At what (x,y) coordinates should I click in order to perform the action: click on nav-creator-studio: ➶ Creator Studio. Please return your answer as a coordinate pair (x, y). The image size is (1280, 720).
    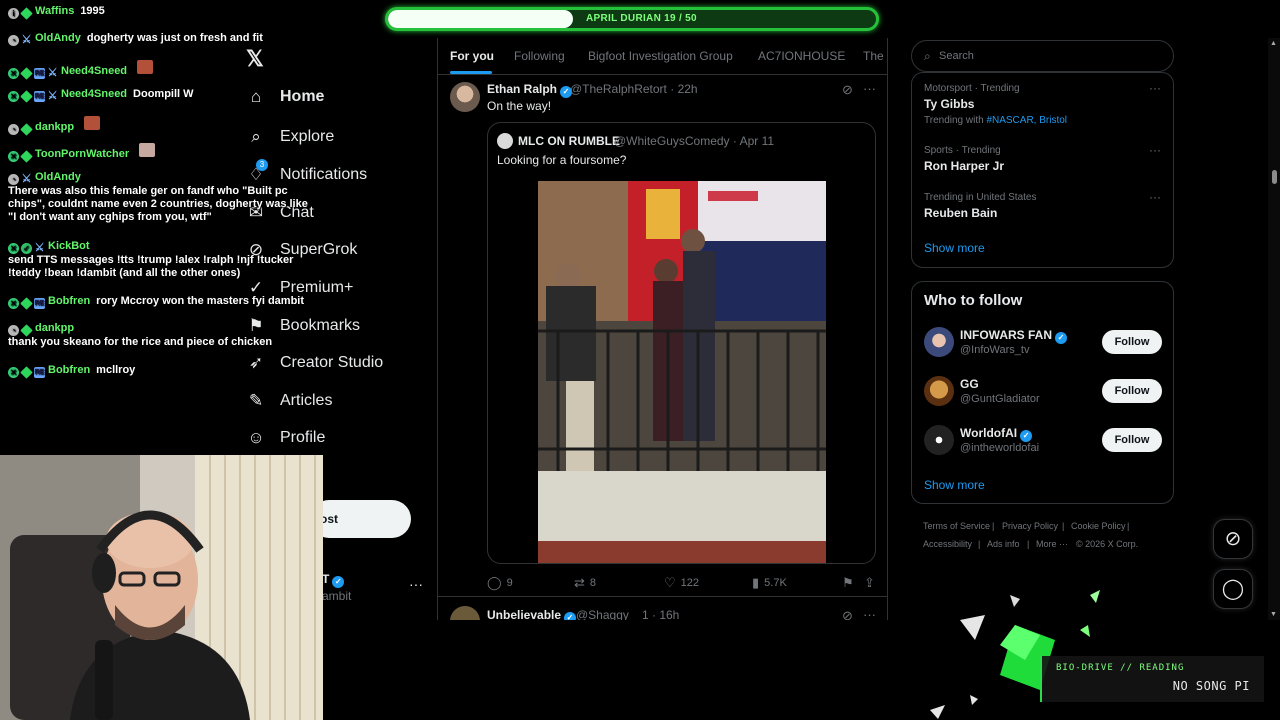
    Looking at the image, I should click on (314, 363).